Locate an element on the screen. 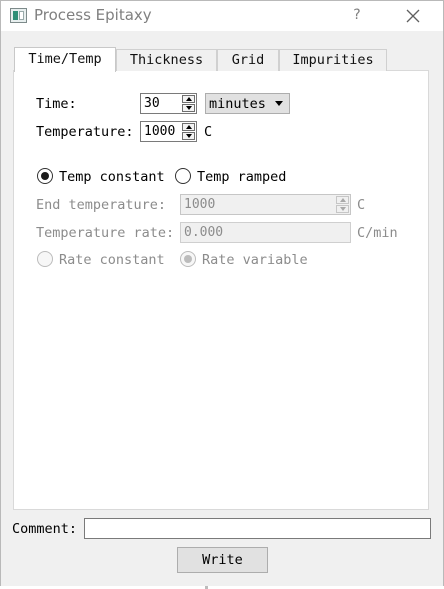 The width and height of the screenshot is (444, 589). end-temperature-label: End temperature: is located at coordinates (101, 205).